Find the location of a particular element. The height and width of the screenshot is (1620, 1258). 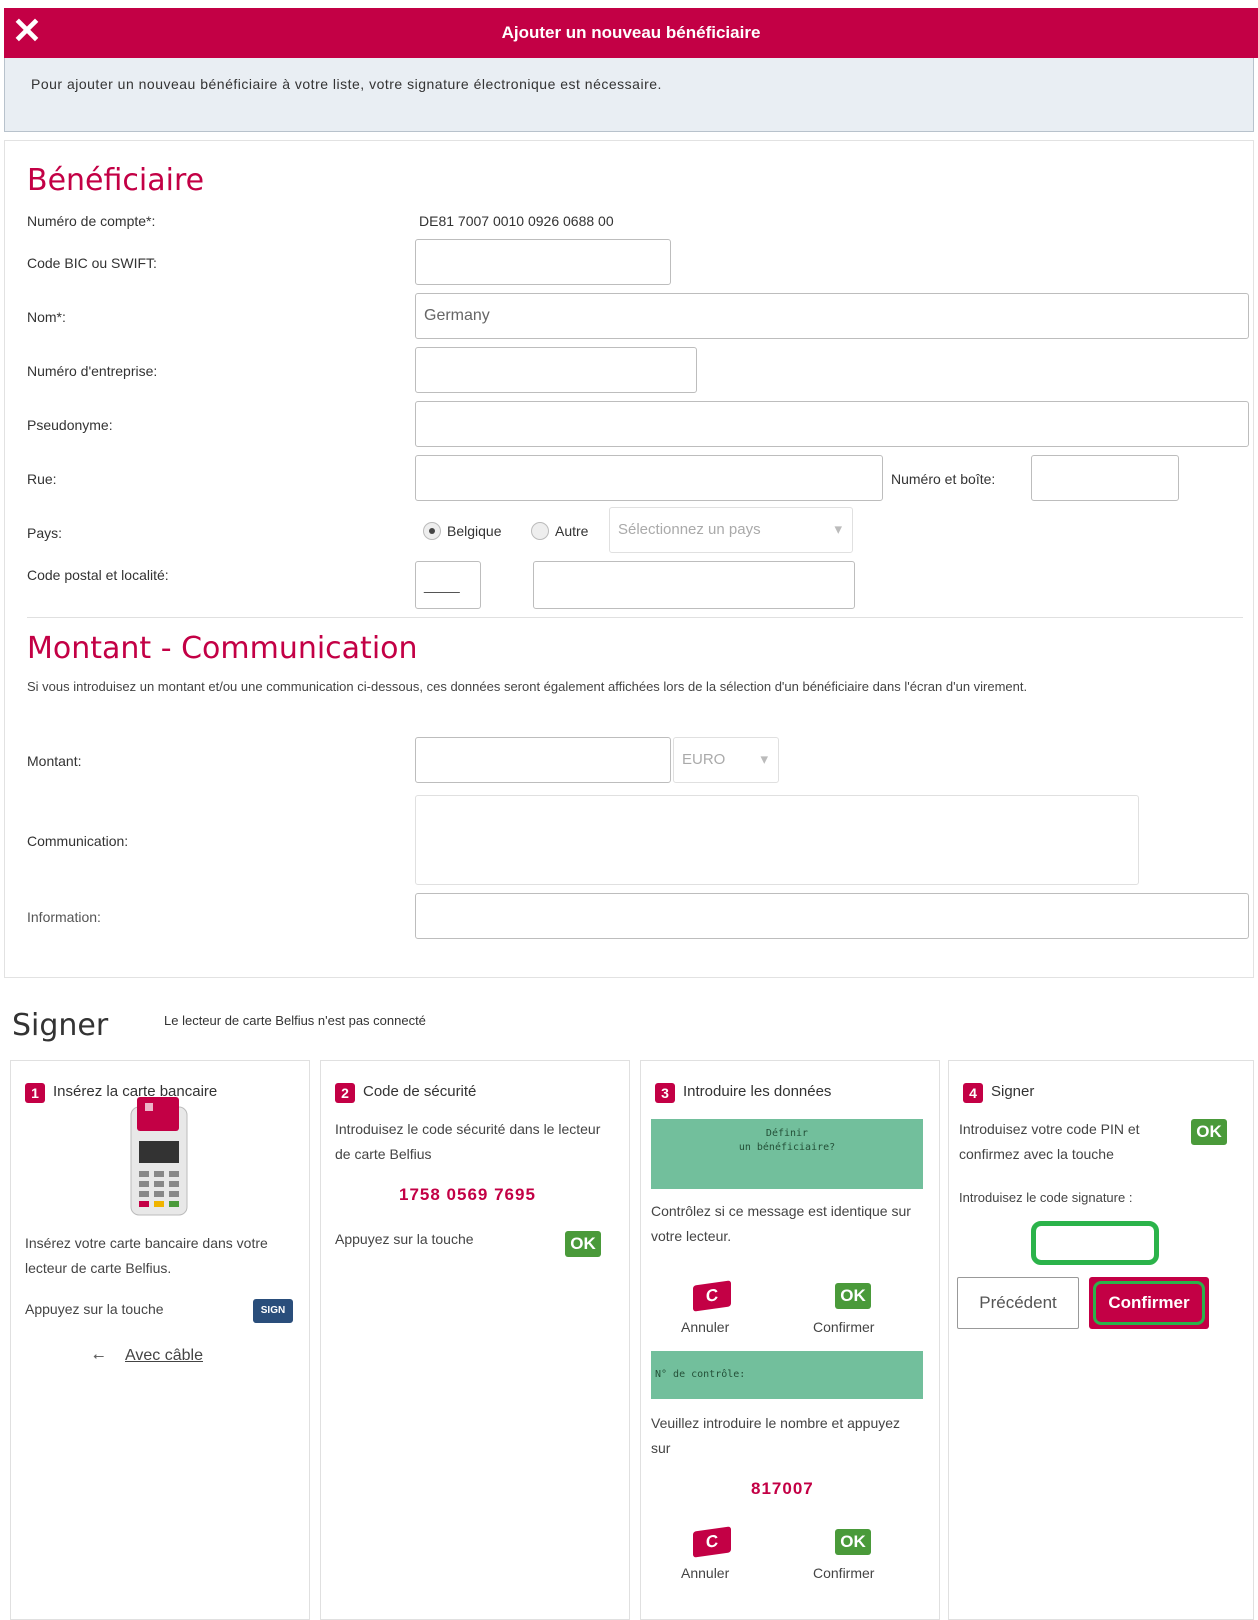

country-select: Sélectionnez un pays ▾ is located at coordinates (731, 530).